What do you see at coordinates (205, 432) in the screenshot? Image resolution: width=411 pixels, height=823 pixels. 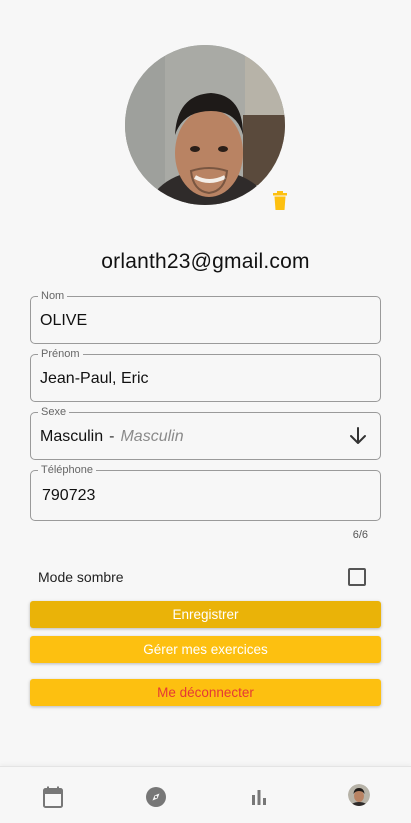 I see `sexe-select: Sexe Masculin - Masculin` at bounding box center [205, 432].